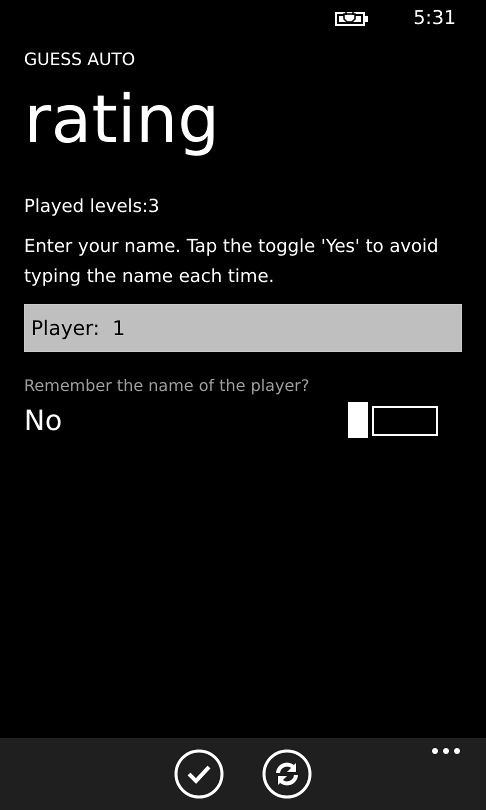 This screenshot has width=486, height=810. What do you see at coordinates (287, 774) in the screenshot?
I see `refresh-icon` at bounding box center [287, 774].